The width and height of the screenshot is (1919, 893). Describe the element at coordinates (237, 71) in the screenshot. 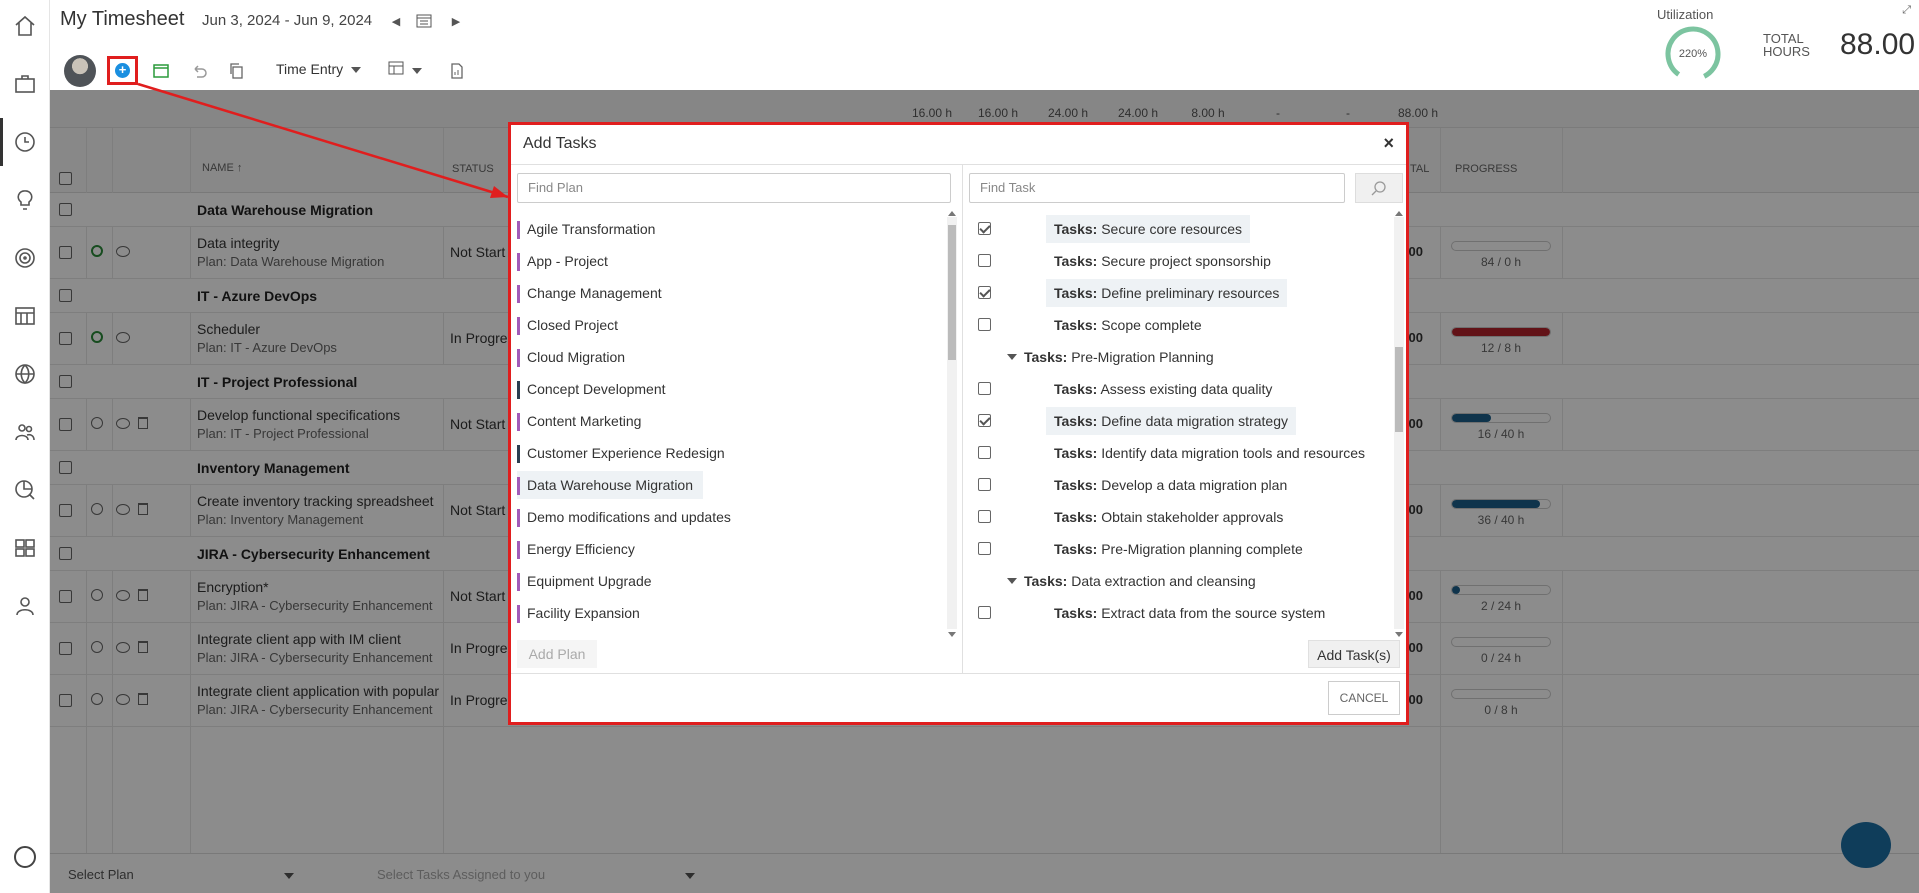

I see `copy-icon` at that location.